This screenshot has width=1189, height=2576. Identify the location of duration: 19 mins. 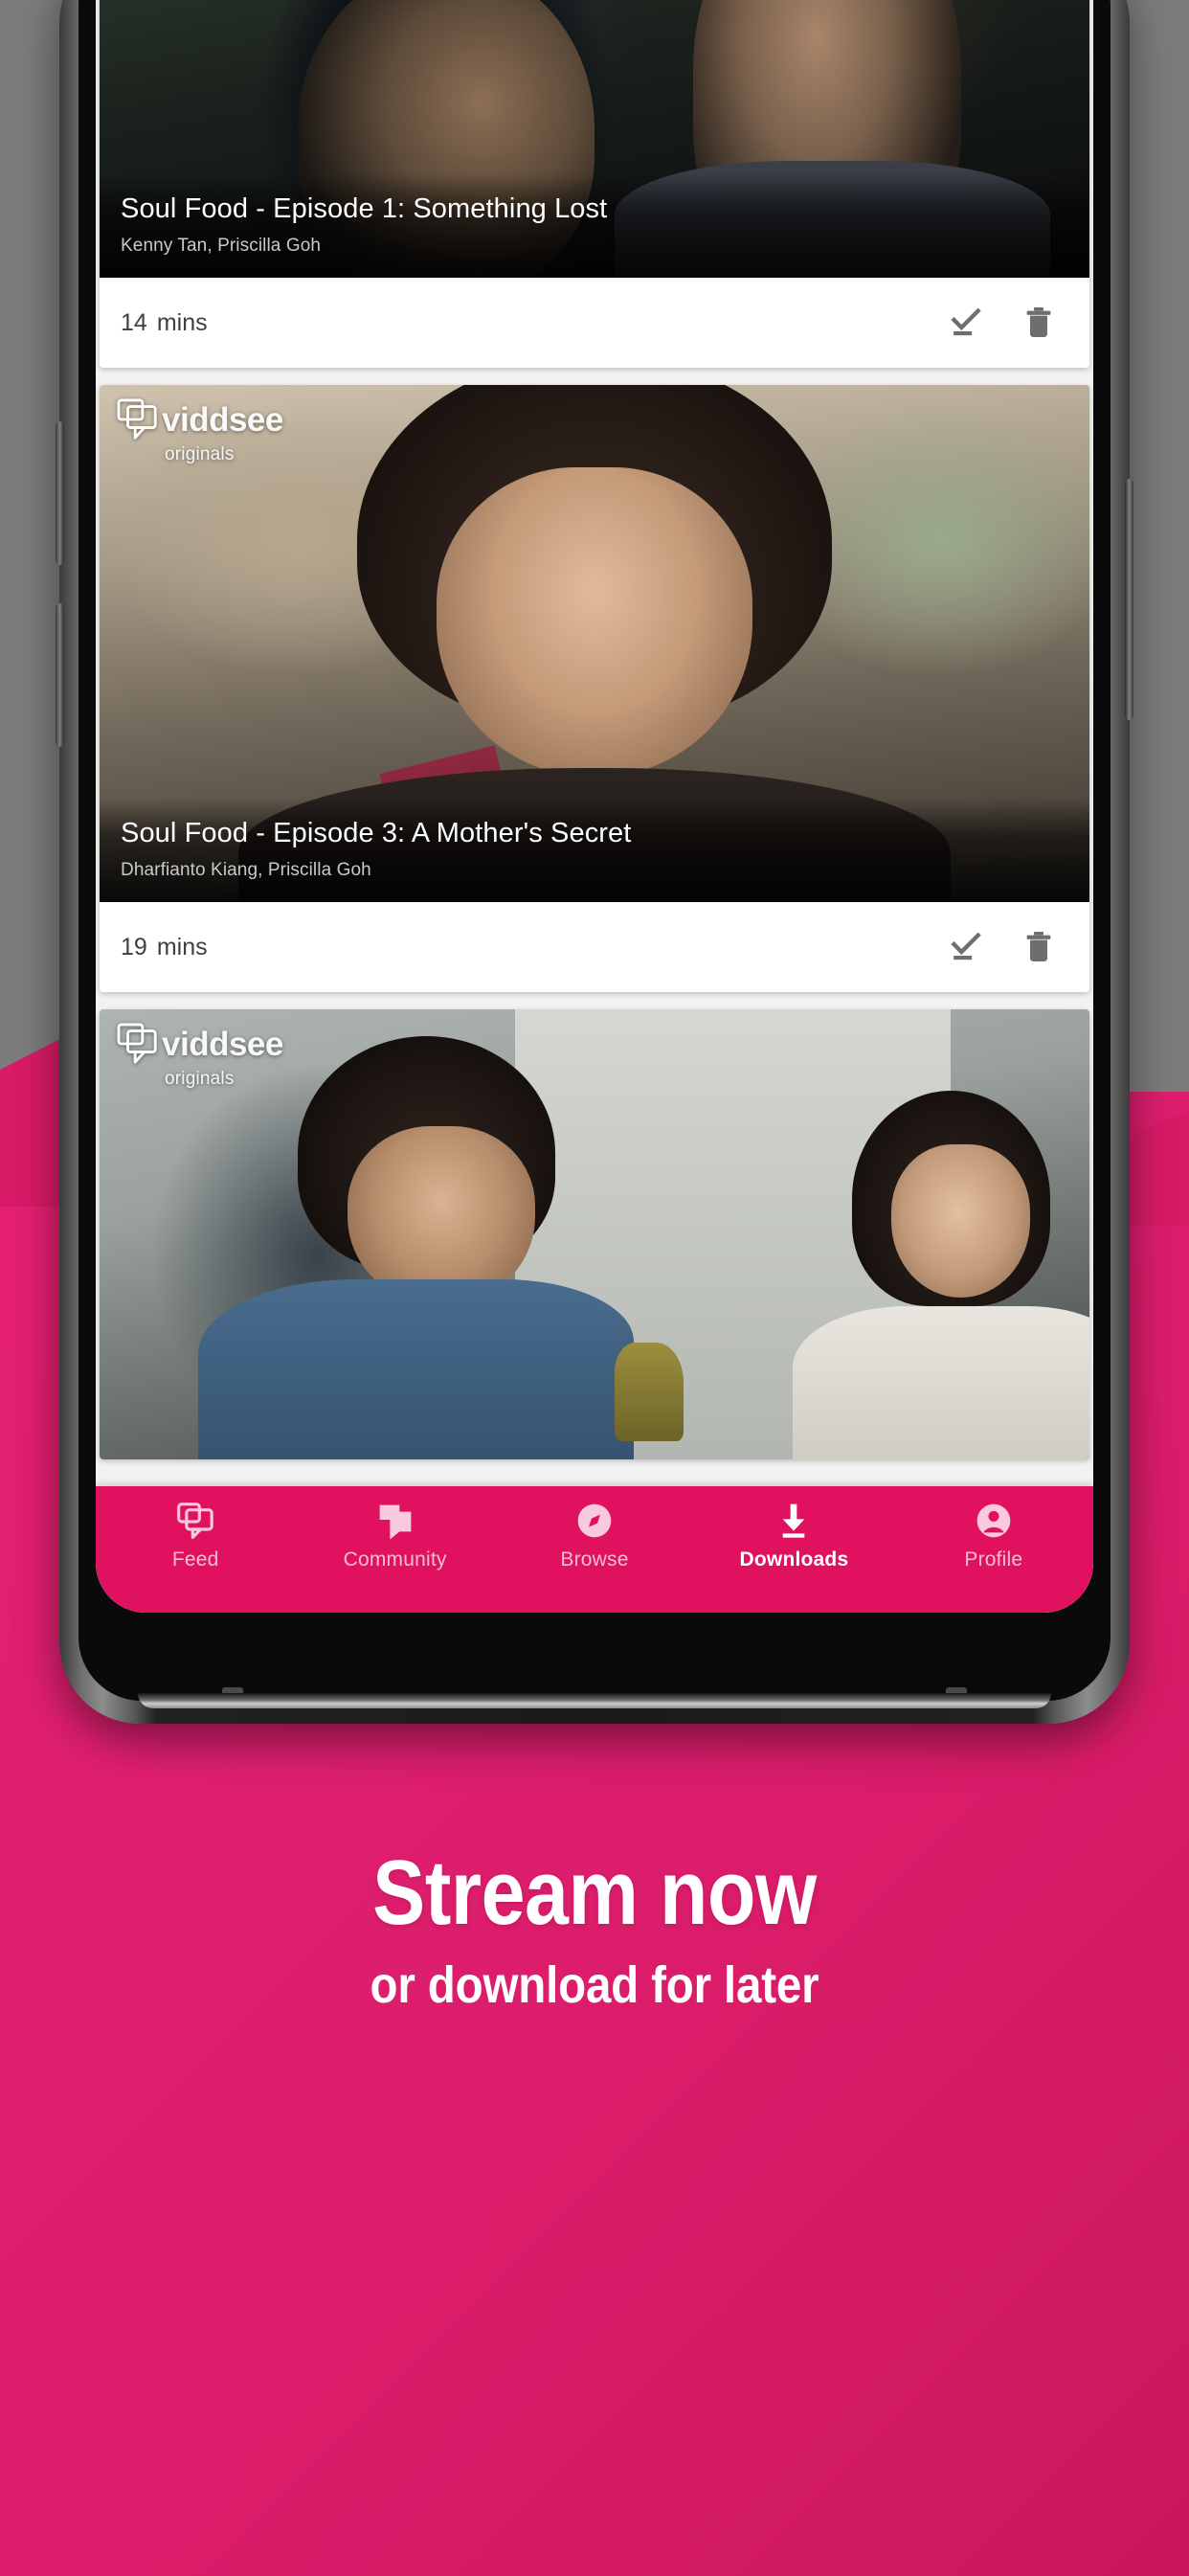
(164, 947).